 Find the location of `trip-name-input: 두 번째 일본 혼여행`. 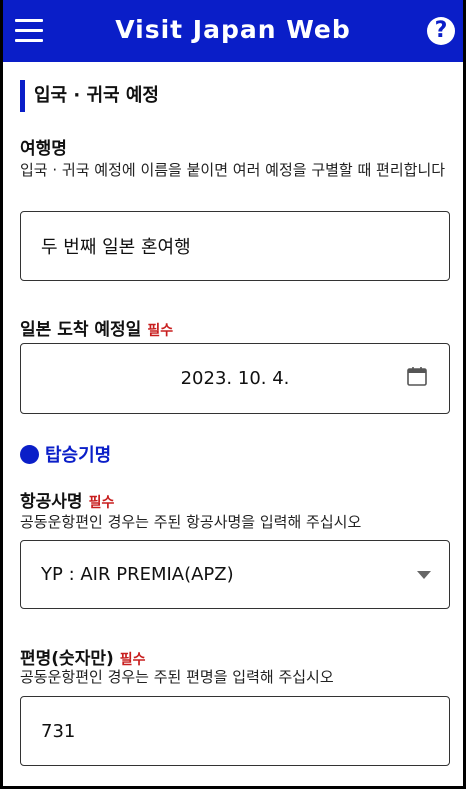

trip-name-input: 두 번째 일본 혼여행 is located at coordinates (235, 246).